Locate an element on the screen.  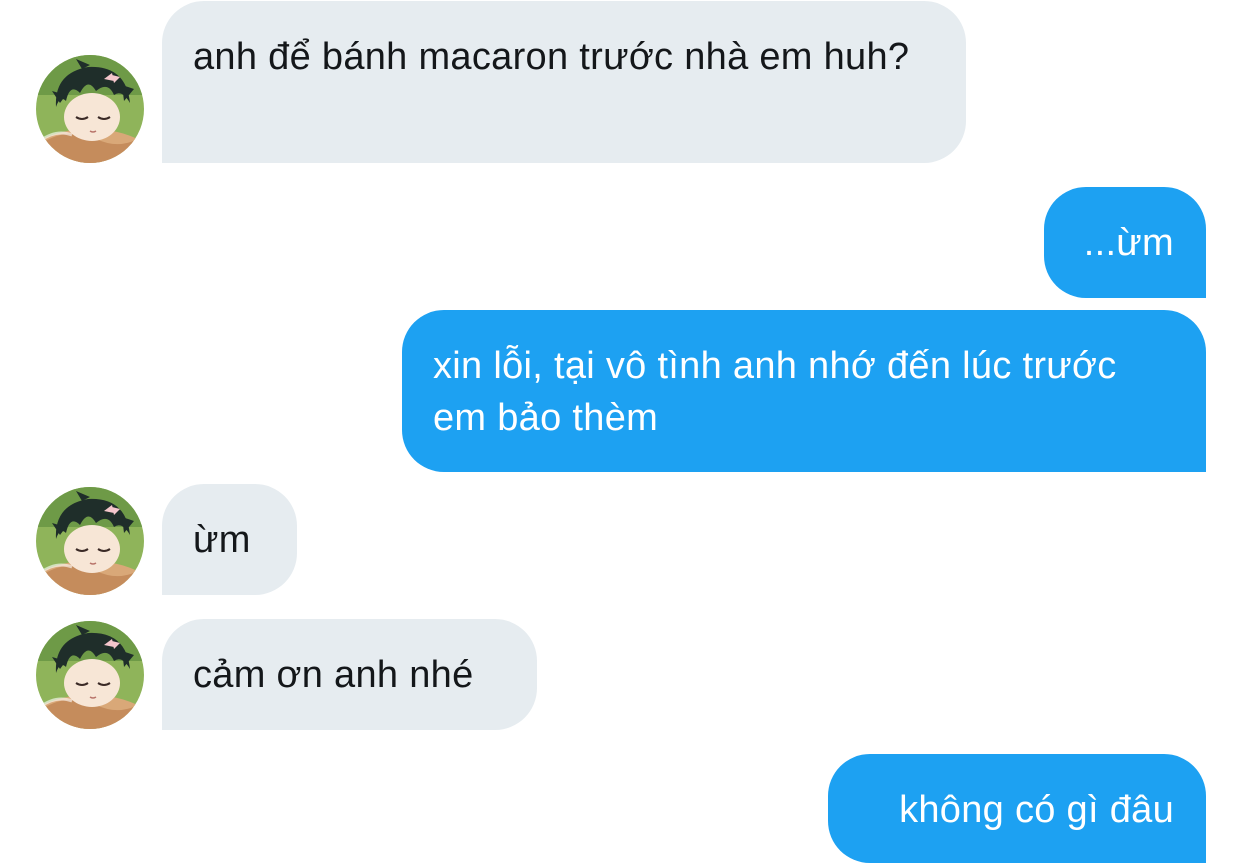
message-text: cảm ơn anh nhé is located at coordinates (333, 675).